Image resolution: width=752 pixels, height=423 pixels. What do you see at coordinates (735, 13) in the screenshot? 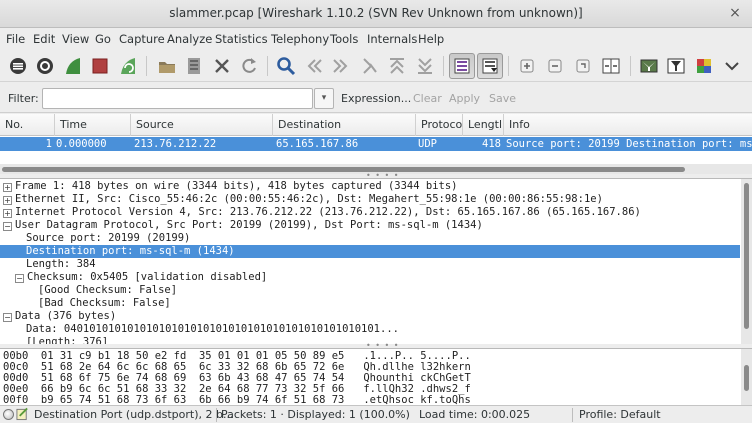
I see `close-window-button: ×` at bounding box center [735, 13].